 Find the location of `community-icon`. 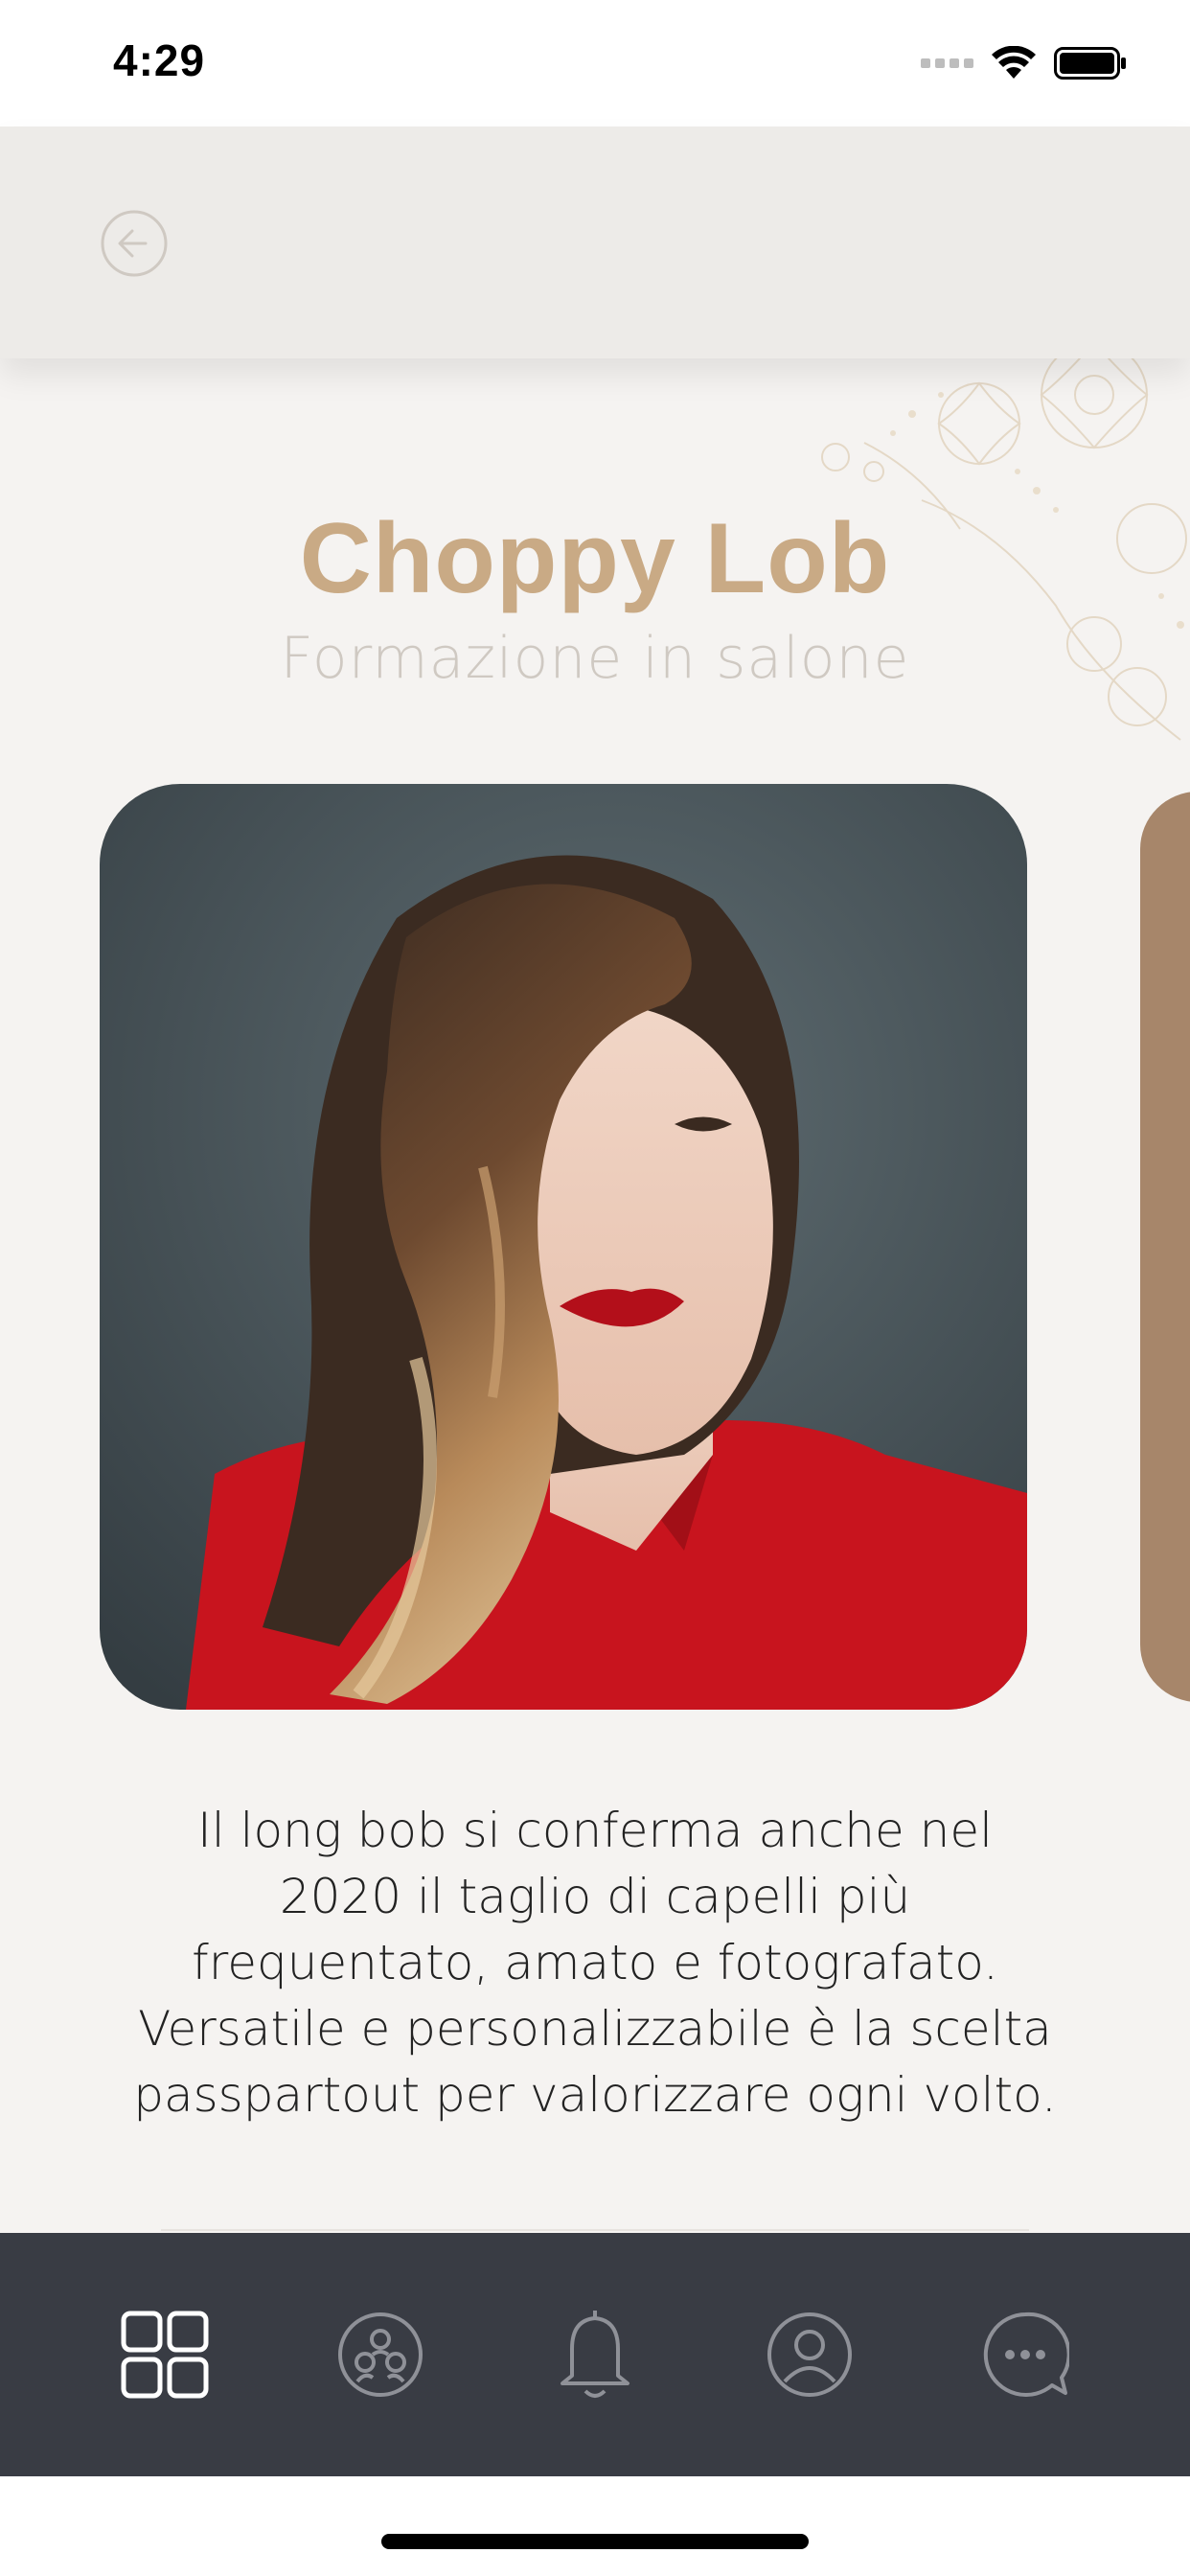

community-icon is located at coordinates (380, 2354).